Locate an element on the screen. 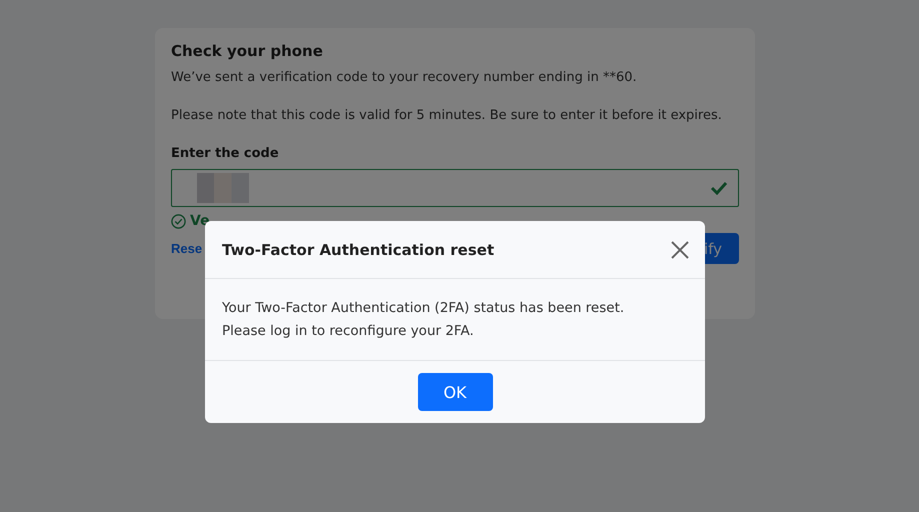  message-text: We’ve sent a verification code to your recovery number ending in **60. is located at coordinates (404, 78).